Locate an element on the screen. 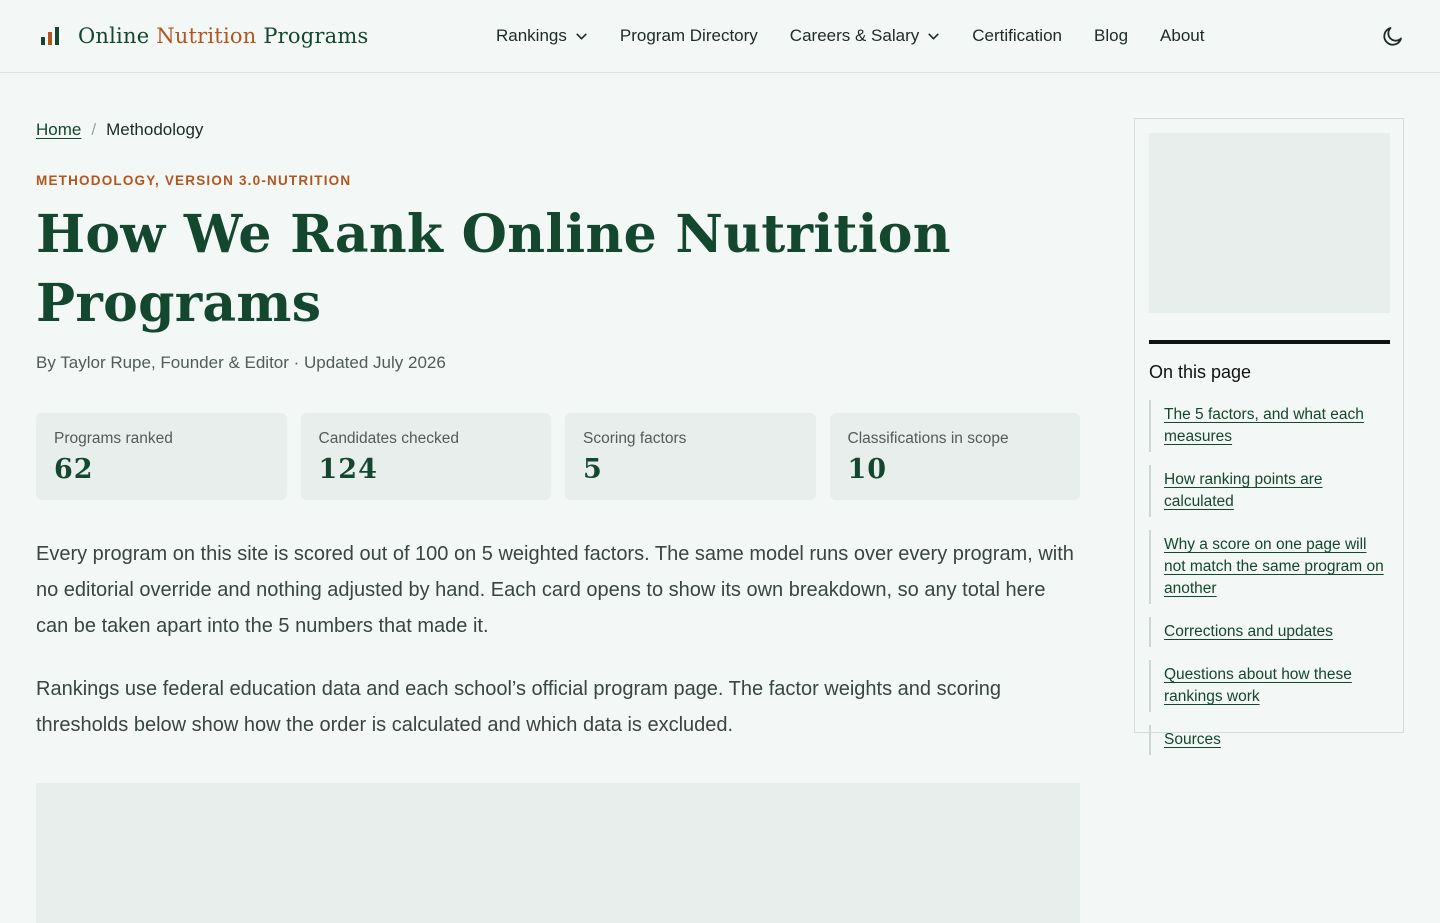  stat-label: Programs ranked is located at coordinates (113, 438).